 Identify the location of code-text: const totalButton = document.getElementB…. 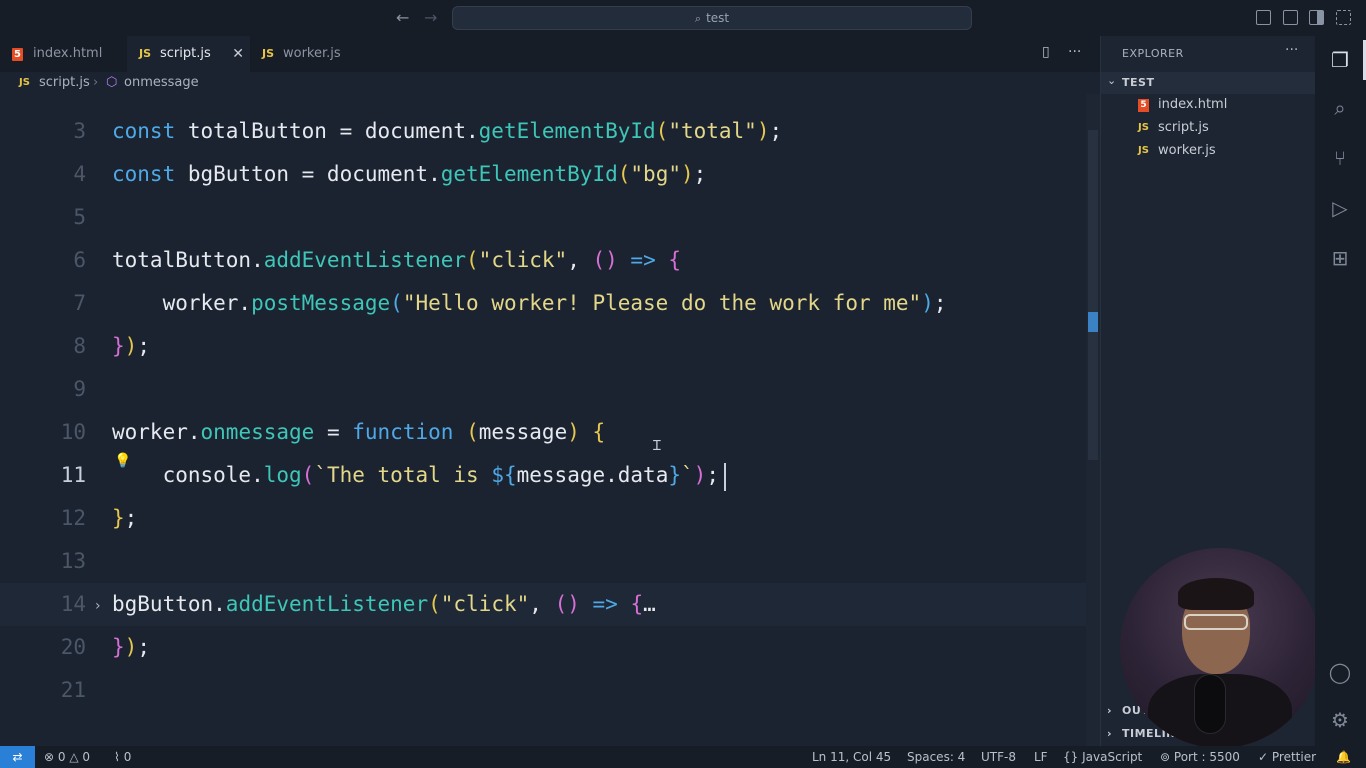
(447, 131).